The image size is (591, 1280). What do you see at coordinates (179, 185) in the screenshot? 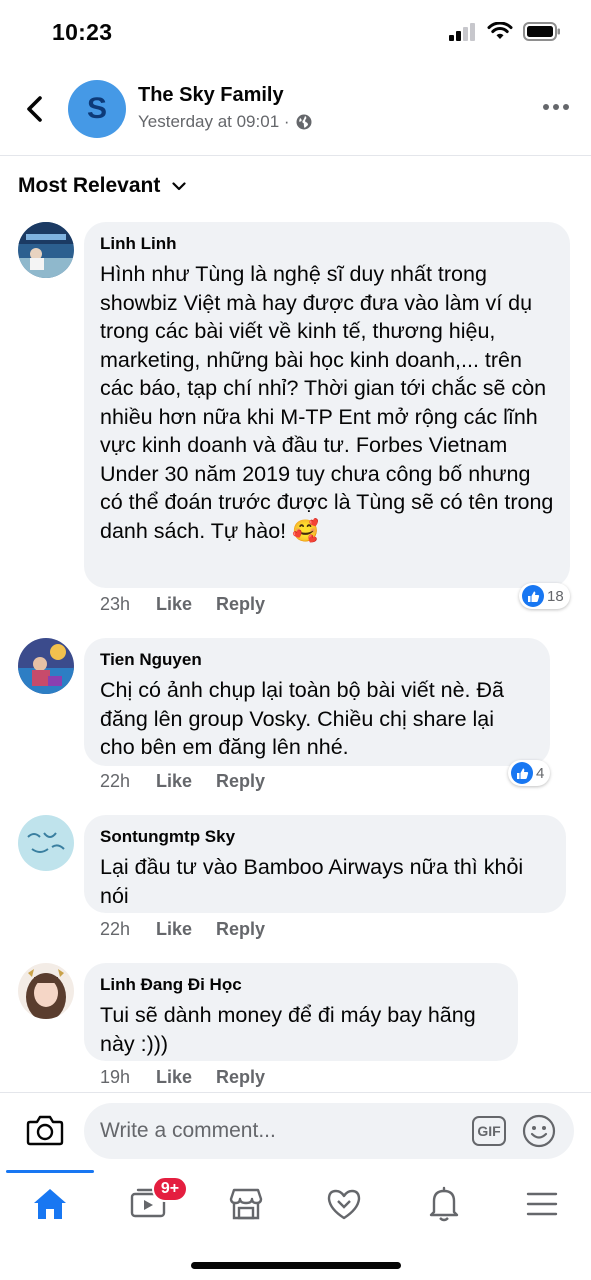
I see `chevron-down-icon` at bounding box center [179, 185].